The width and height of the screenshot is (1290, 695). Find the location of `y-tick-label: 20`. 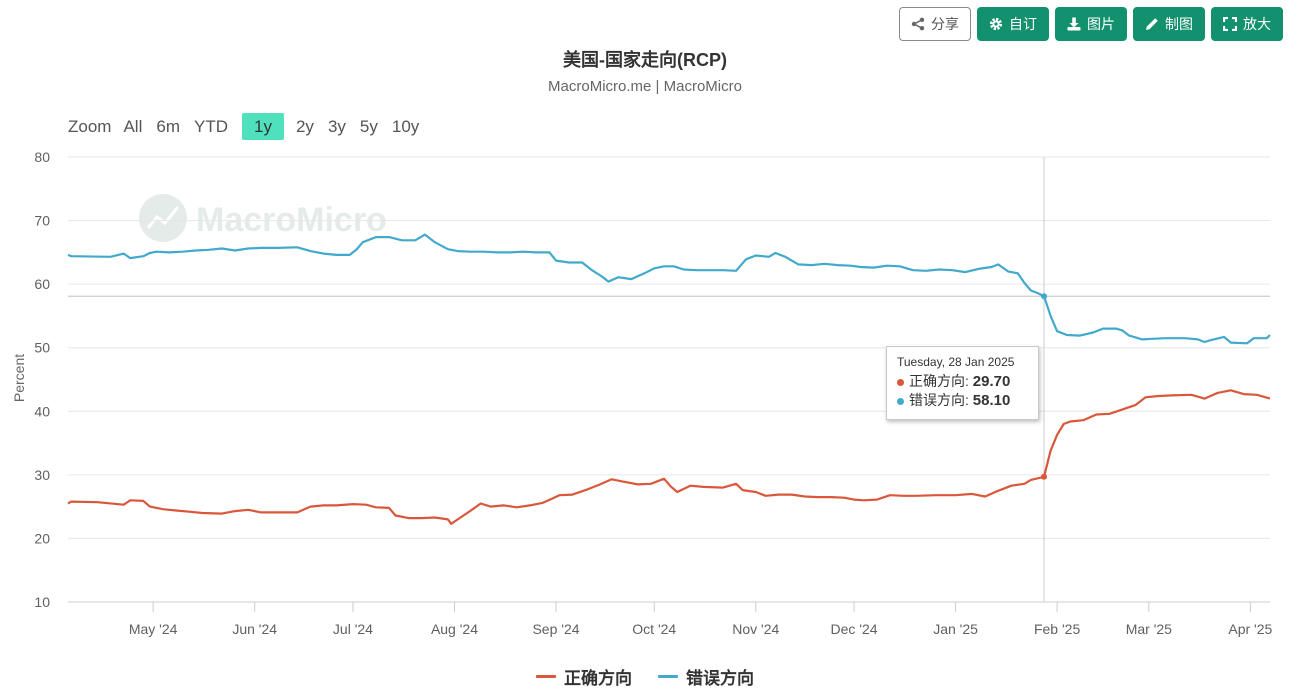

y-tick-label: 20 is located at coordinates (42, 538).